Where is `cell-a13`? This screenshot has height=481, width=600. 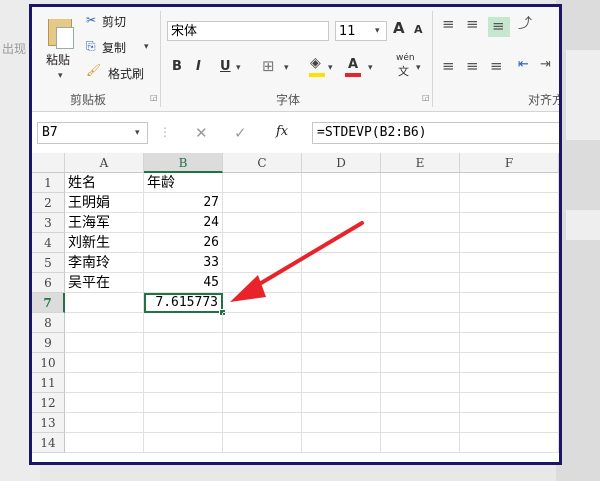 cell-a13 is located at coordinates (104, 423).